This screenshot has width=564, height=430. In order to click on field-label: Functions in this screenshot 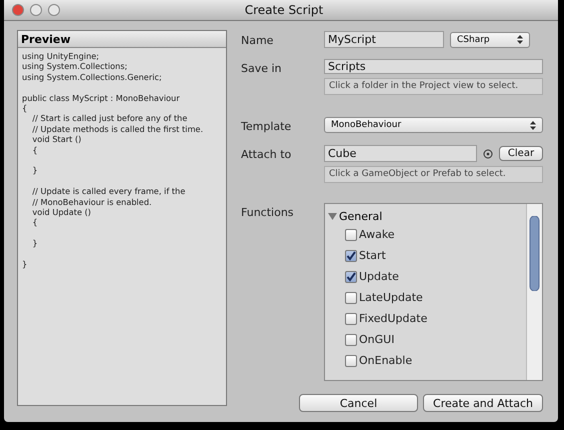, I will do `click(268, 212)`.